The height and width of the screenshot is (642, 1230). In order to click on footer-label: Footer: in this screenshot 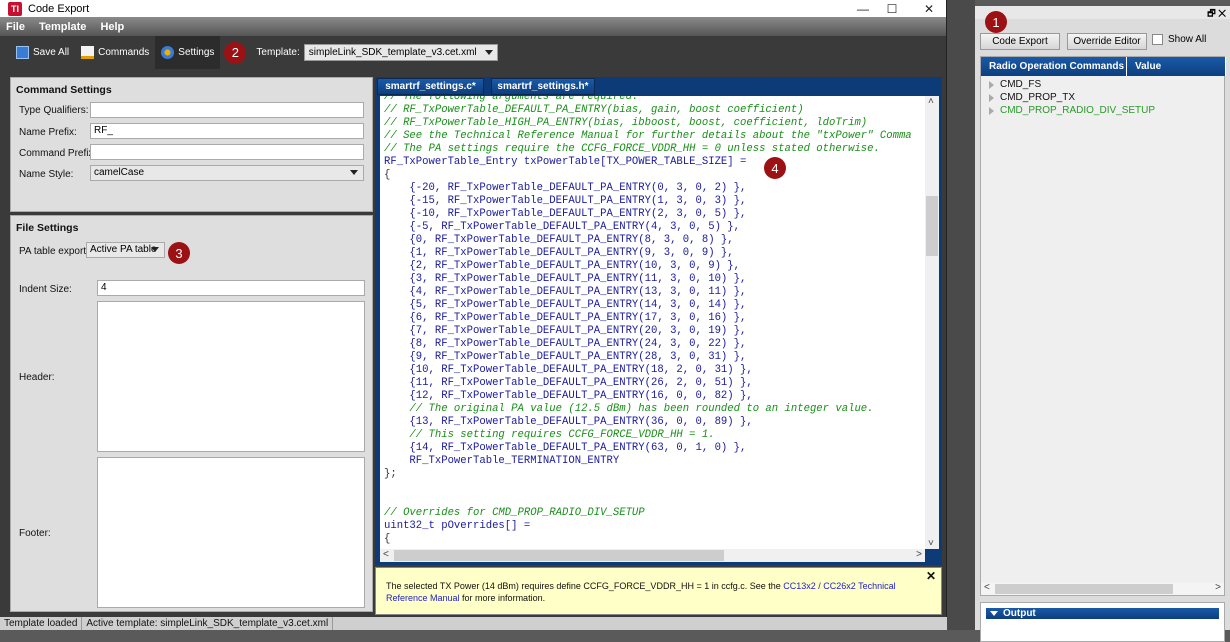, I will do `click(35, 533)`.